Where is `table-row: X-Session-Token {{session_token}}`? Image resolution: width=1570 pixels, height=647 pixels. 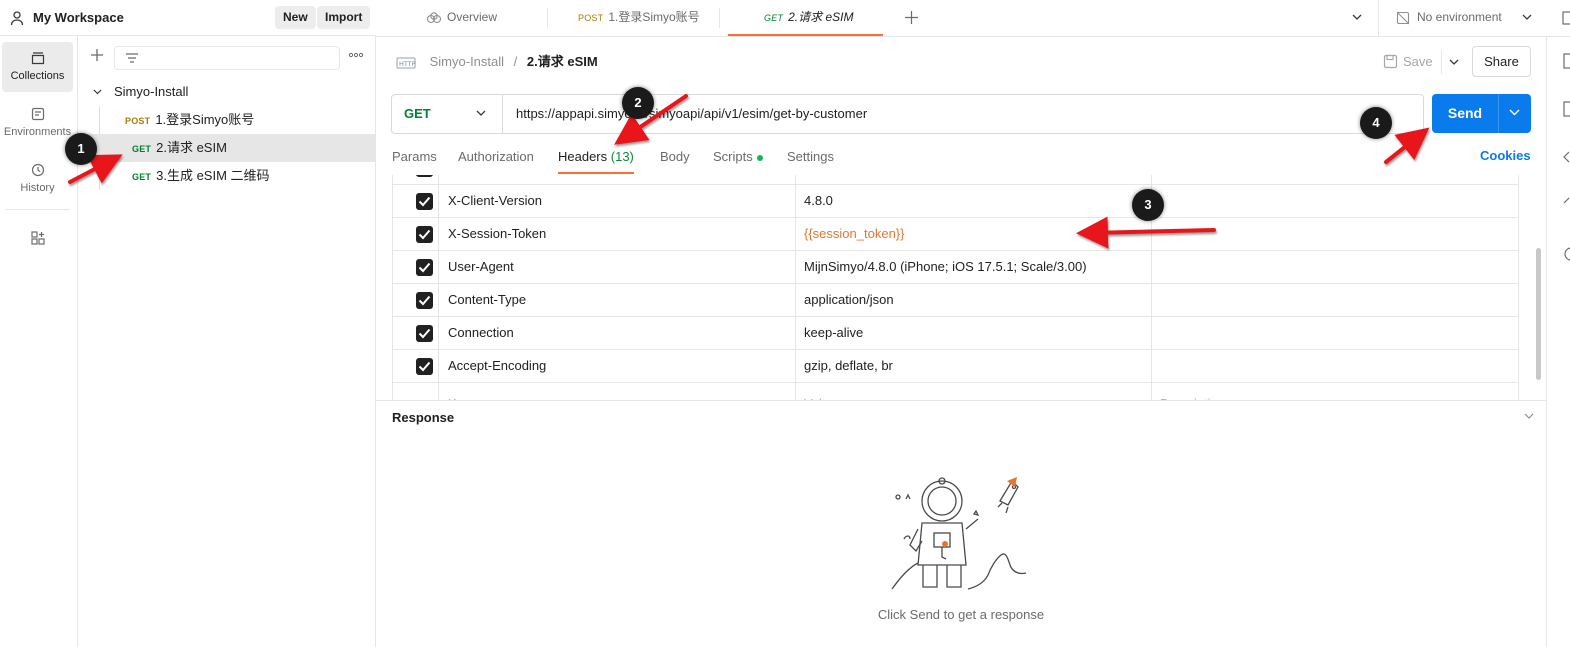
table-row: X-Session-Token {{session_token}} is located at coordinates (955, 234).